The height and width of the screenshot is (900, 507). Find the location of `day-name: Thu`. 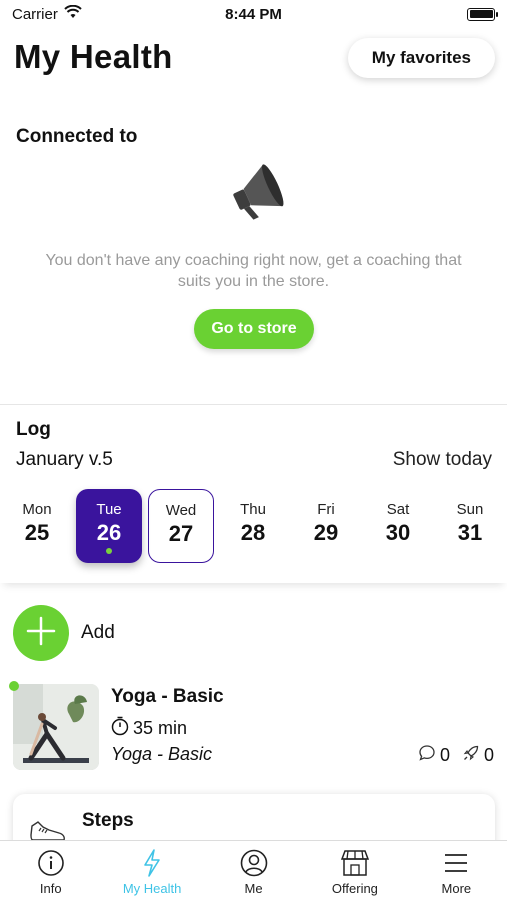

day-name: Thu is located at coordinates (253, 509).